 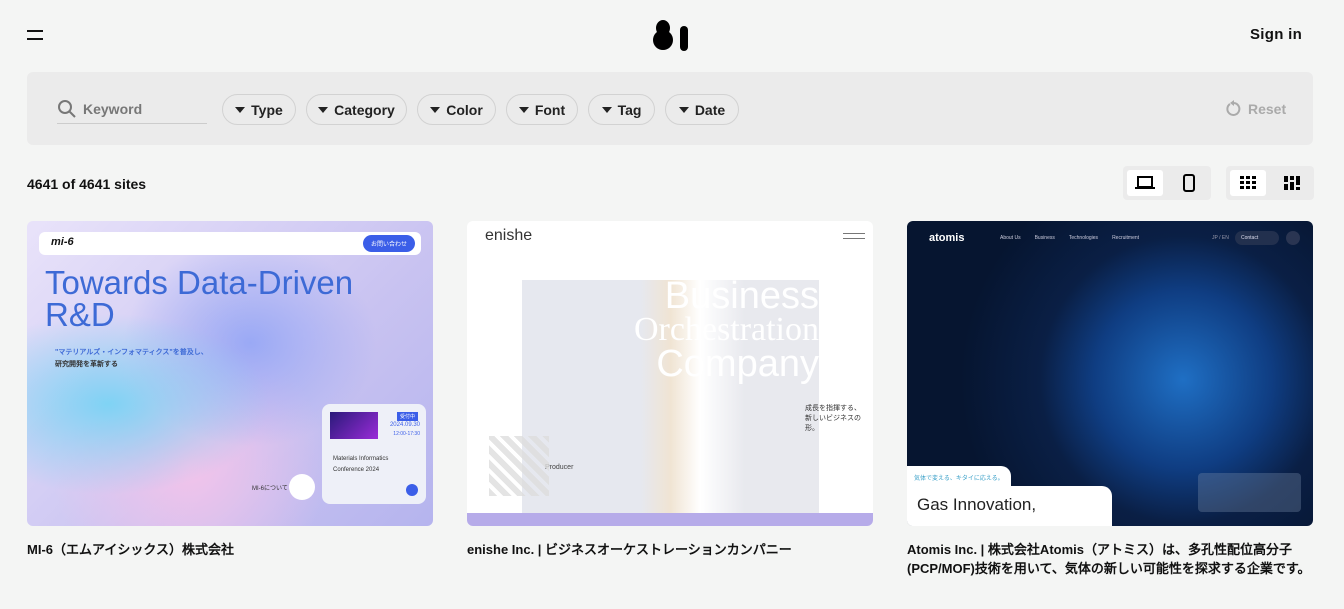 I want to click on pill-label: Tag, so click(x=629, y=109).